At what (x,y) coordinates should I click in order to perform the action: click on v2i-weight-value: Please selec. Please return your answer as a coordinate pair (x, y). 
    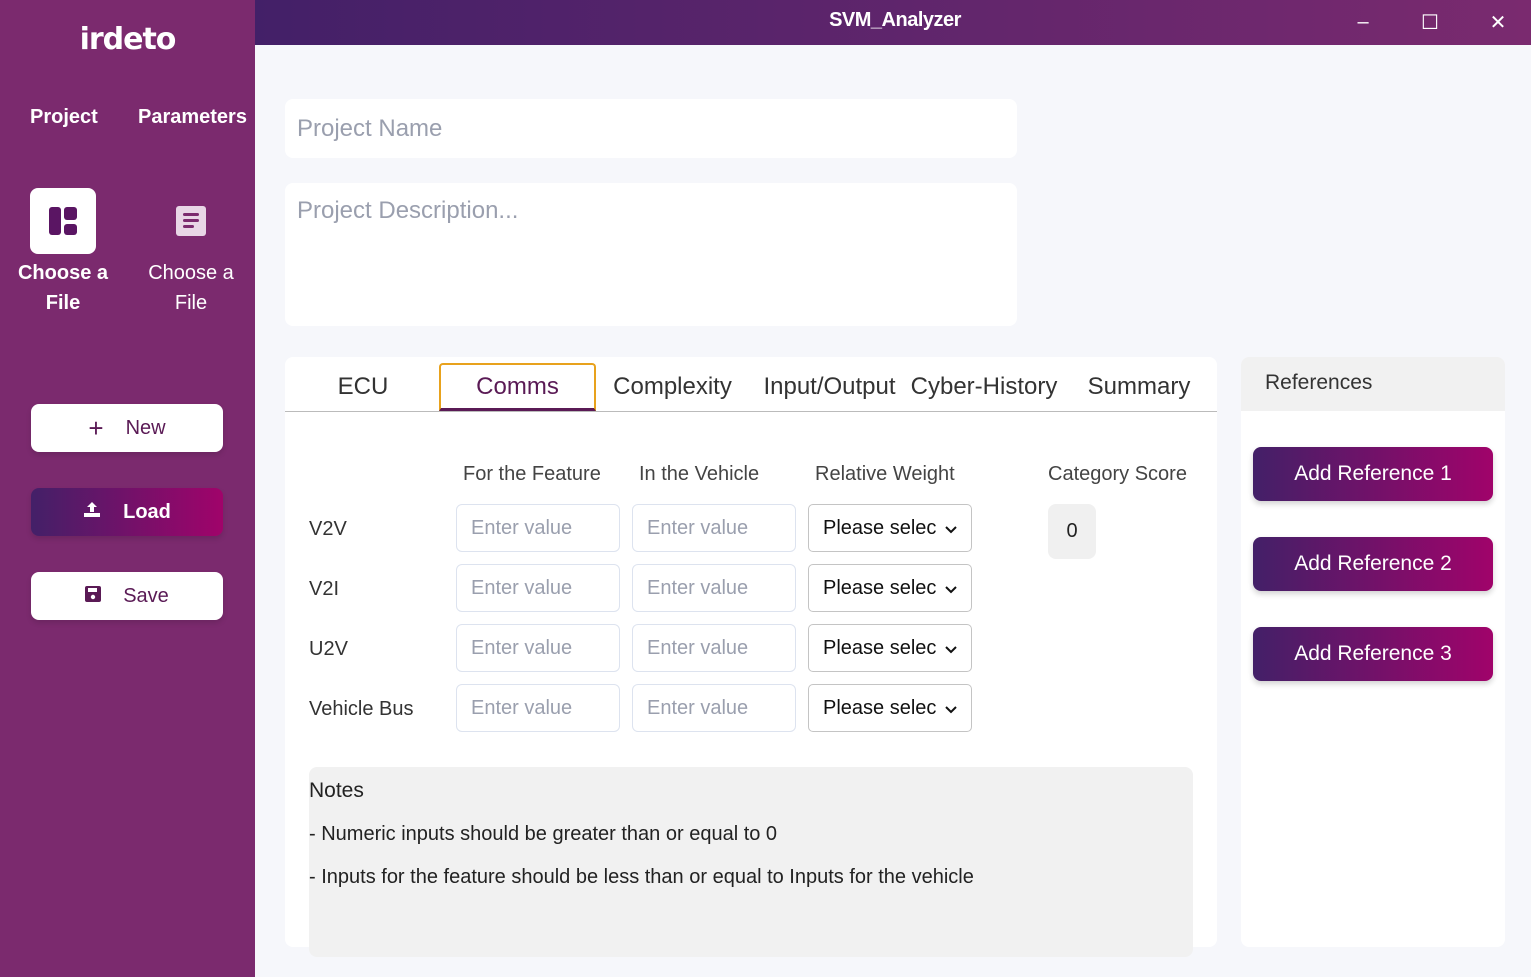
    Looking at the image, I should click on (880, 587).